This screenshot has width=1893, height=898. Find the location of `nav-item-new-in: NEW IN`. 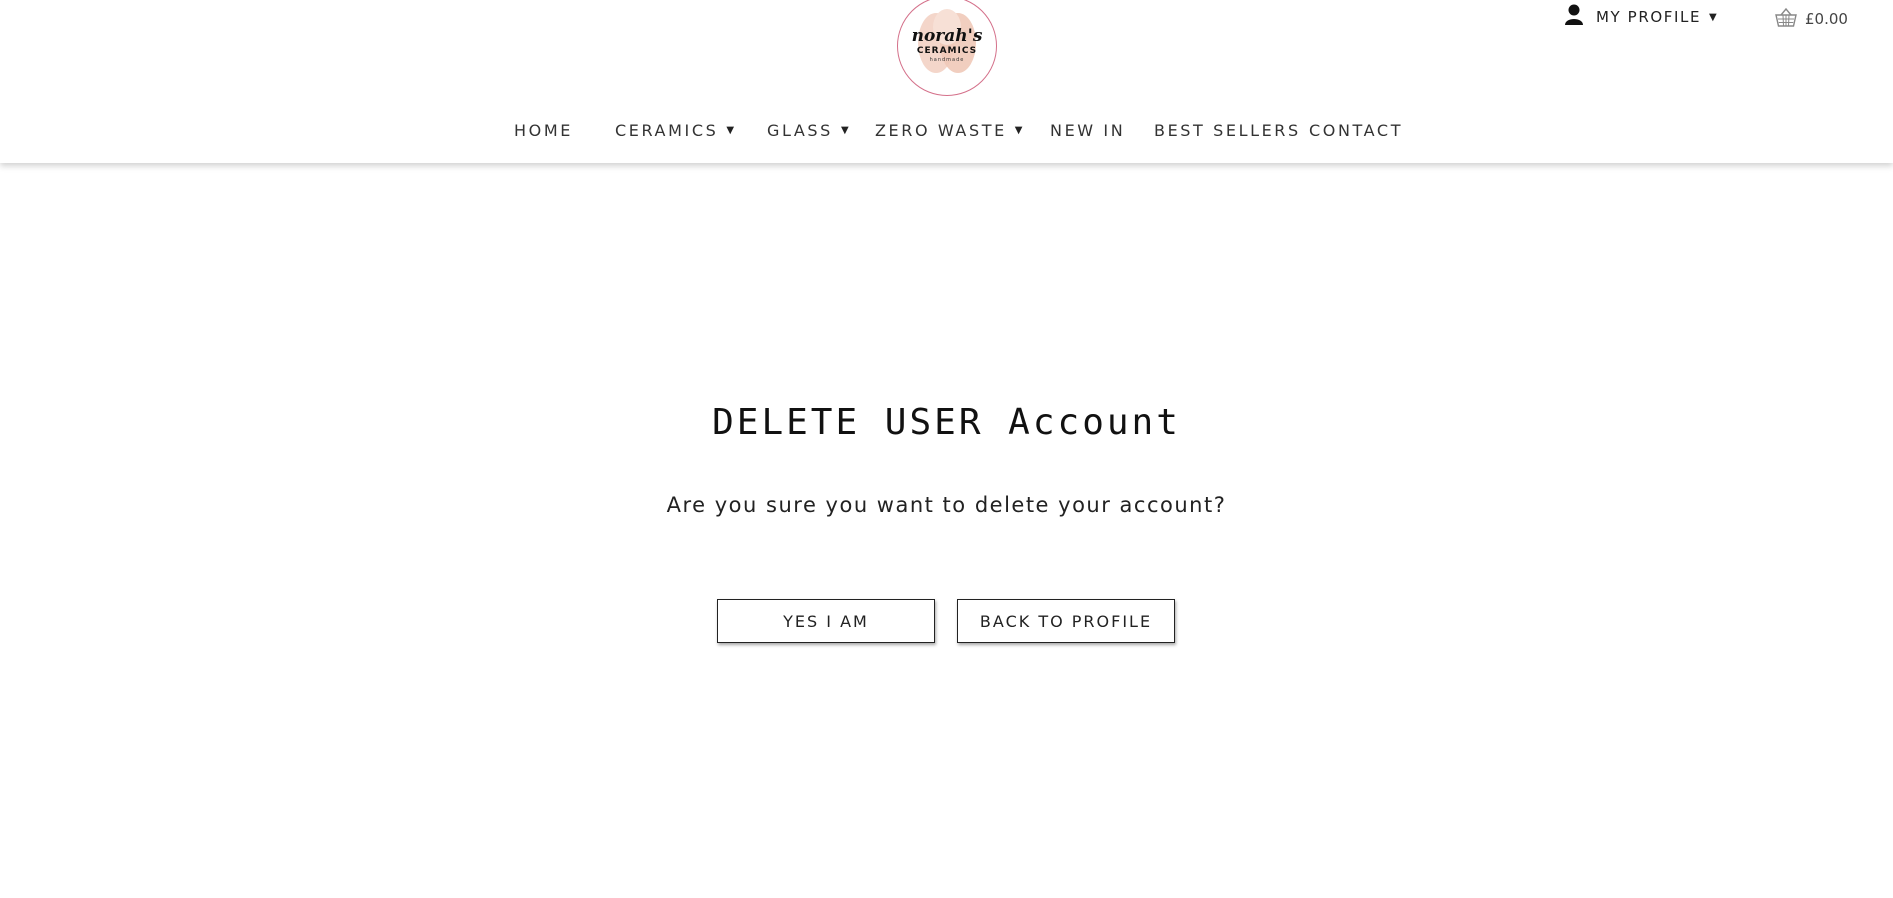

nav-item-new-in: NEW IN is located at coordinates (1087, 130).